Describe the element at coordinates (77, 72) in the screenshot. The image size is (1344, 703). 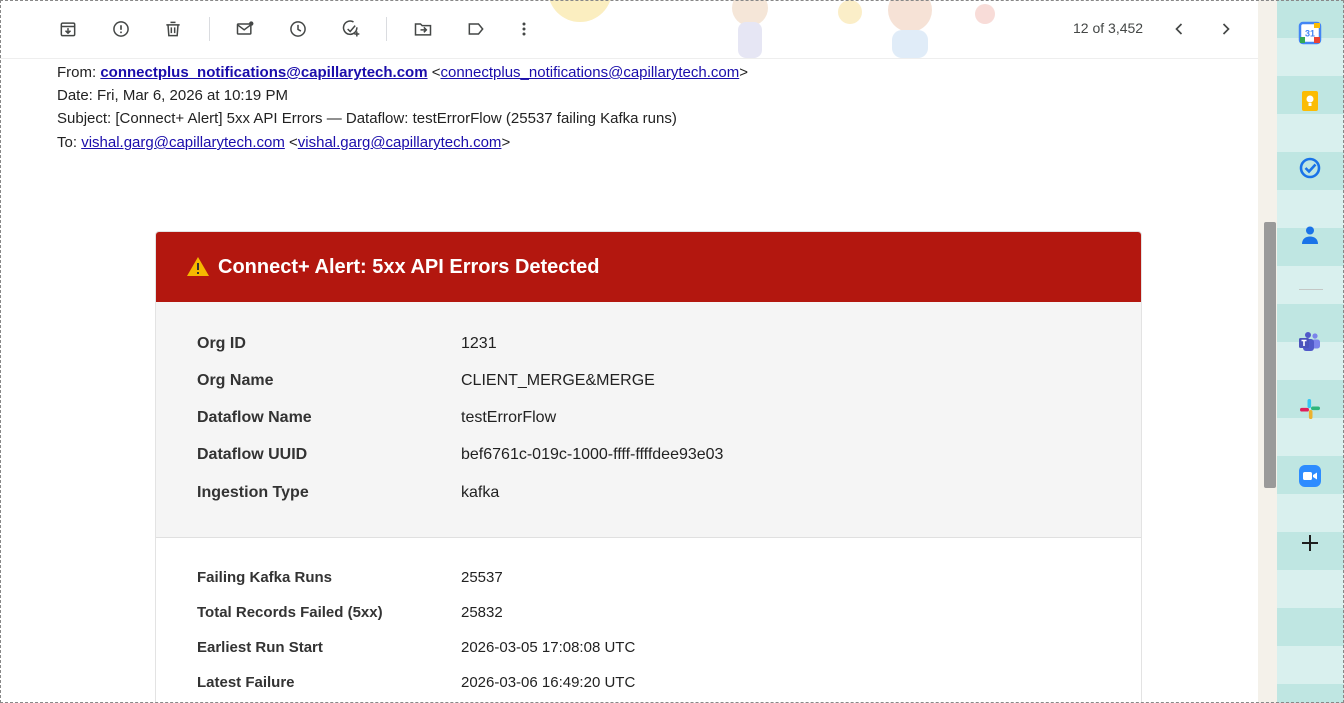
I see `from-label: From:` at that location.